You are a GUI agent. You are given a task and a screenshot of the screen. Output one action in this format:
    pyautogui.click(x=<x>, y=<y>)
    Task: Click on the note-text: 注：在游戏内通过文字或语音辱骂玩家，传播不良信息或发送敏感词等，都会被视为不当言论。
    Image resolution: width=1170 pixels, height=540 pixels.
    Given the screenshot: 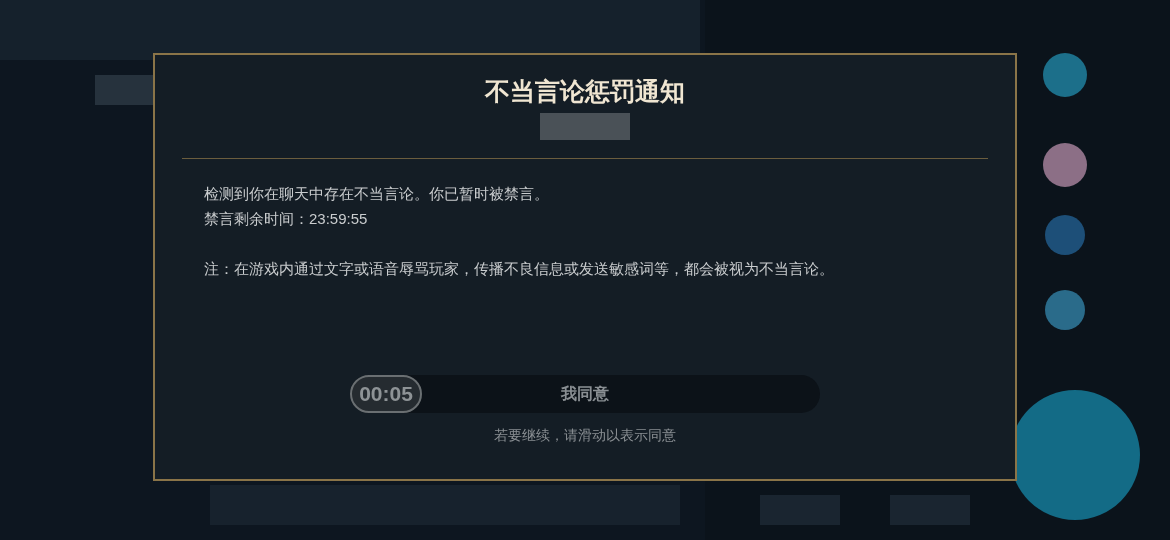 What is the action you would take?
    pyautogui.click(x=519, y=268)
    